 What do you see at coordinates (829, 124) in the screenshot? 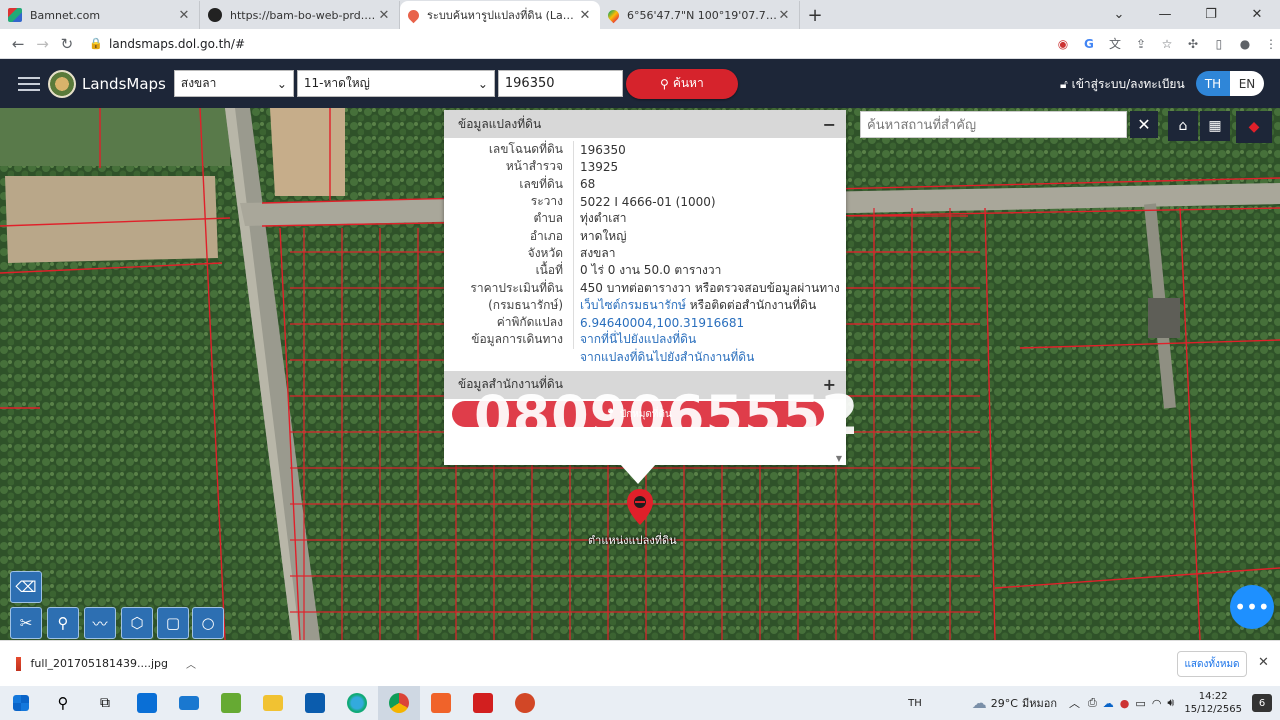
I see `collapse-minus-icon: −` at bounding box center [829, 124].